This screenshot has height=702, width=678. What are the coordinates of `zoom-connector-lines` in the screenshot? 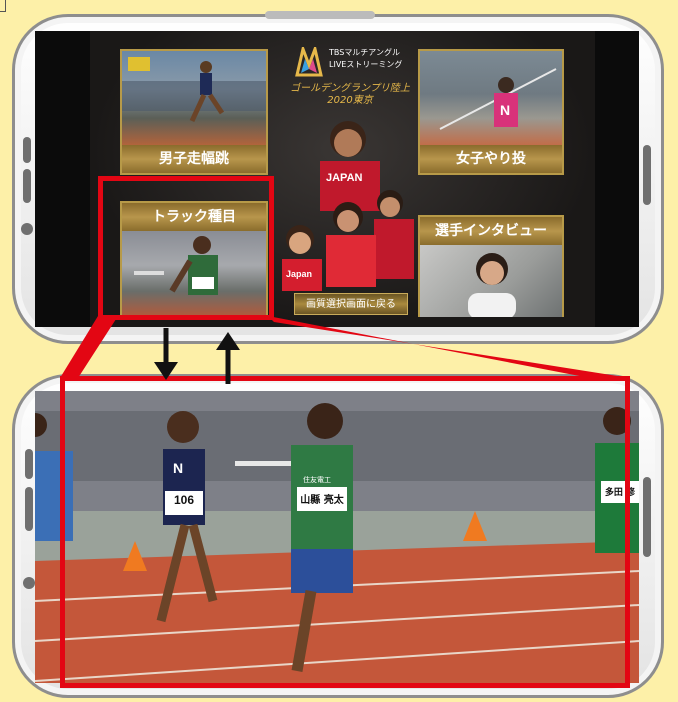 It's located at (345, 347).